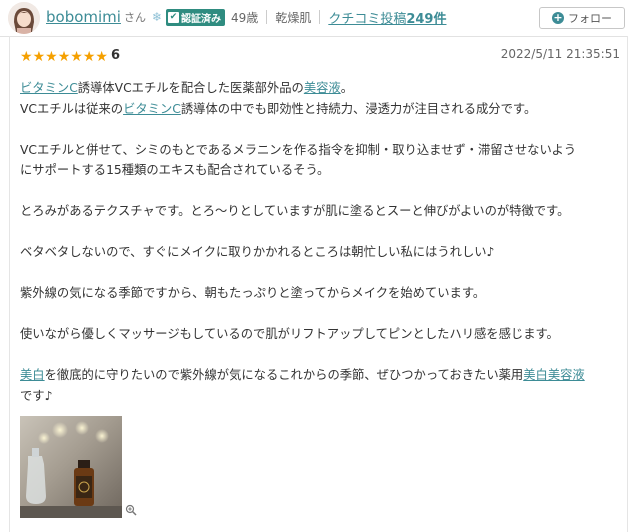 This screenshot has height=532, width=628. What do you see at coordinates (358, 108) in the screenshot?
I see `review-text: 誘導体の中でも即効性と持続力、浸透力が注目される成分です。` at bounding box center [358, 108].